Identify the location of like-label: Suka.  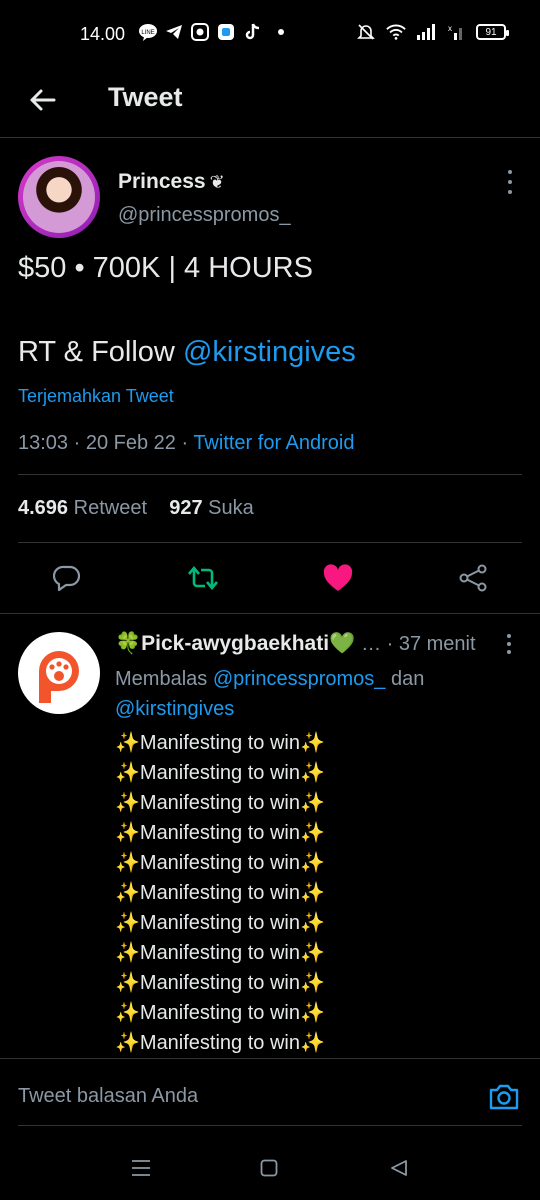
(231, 508).